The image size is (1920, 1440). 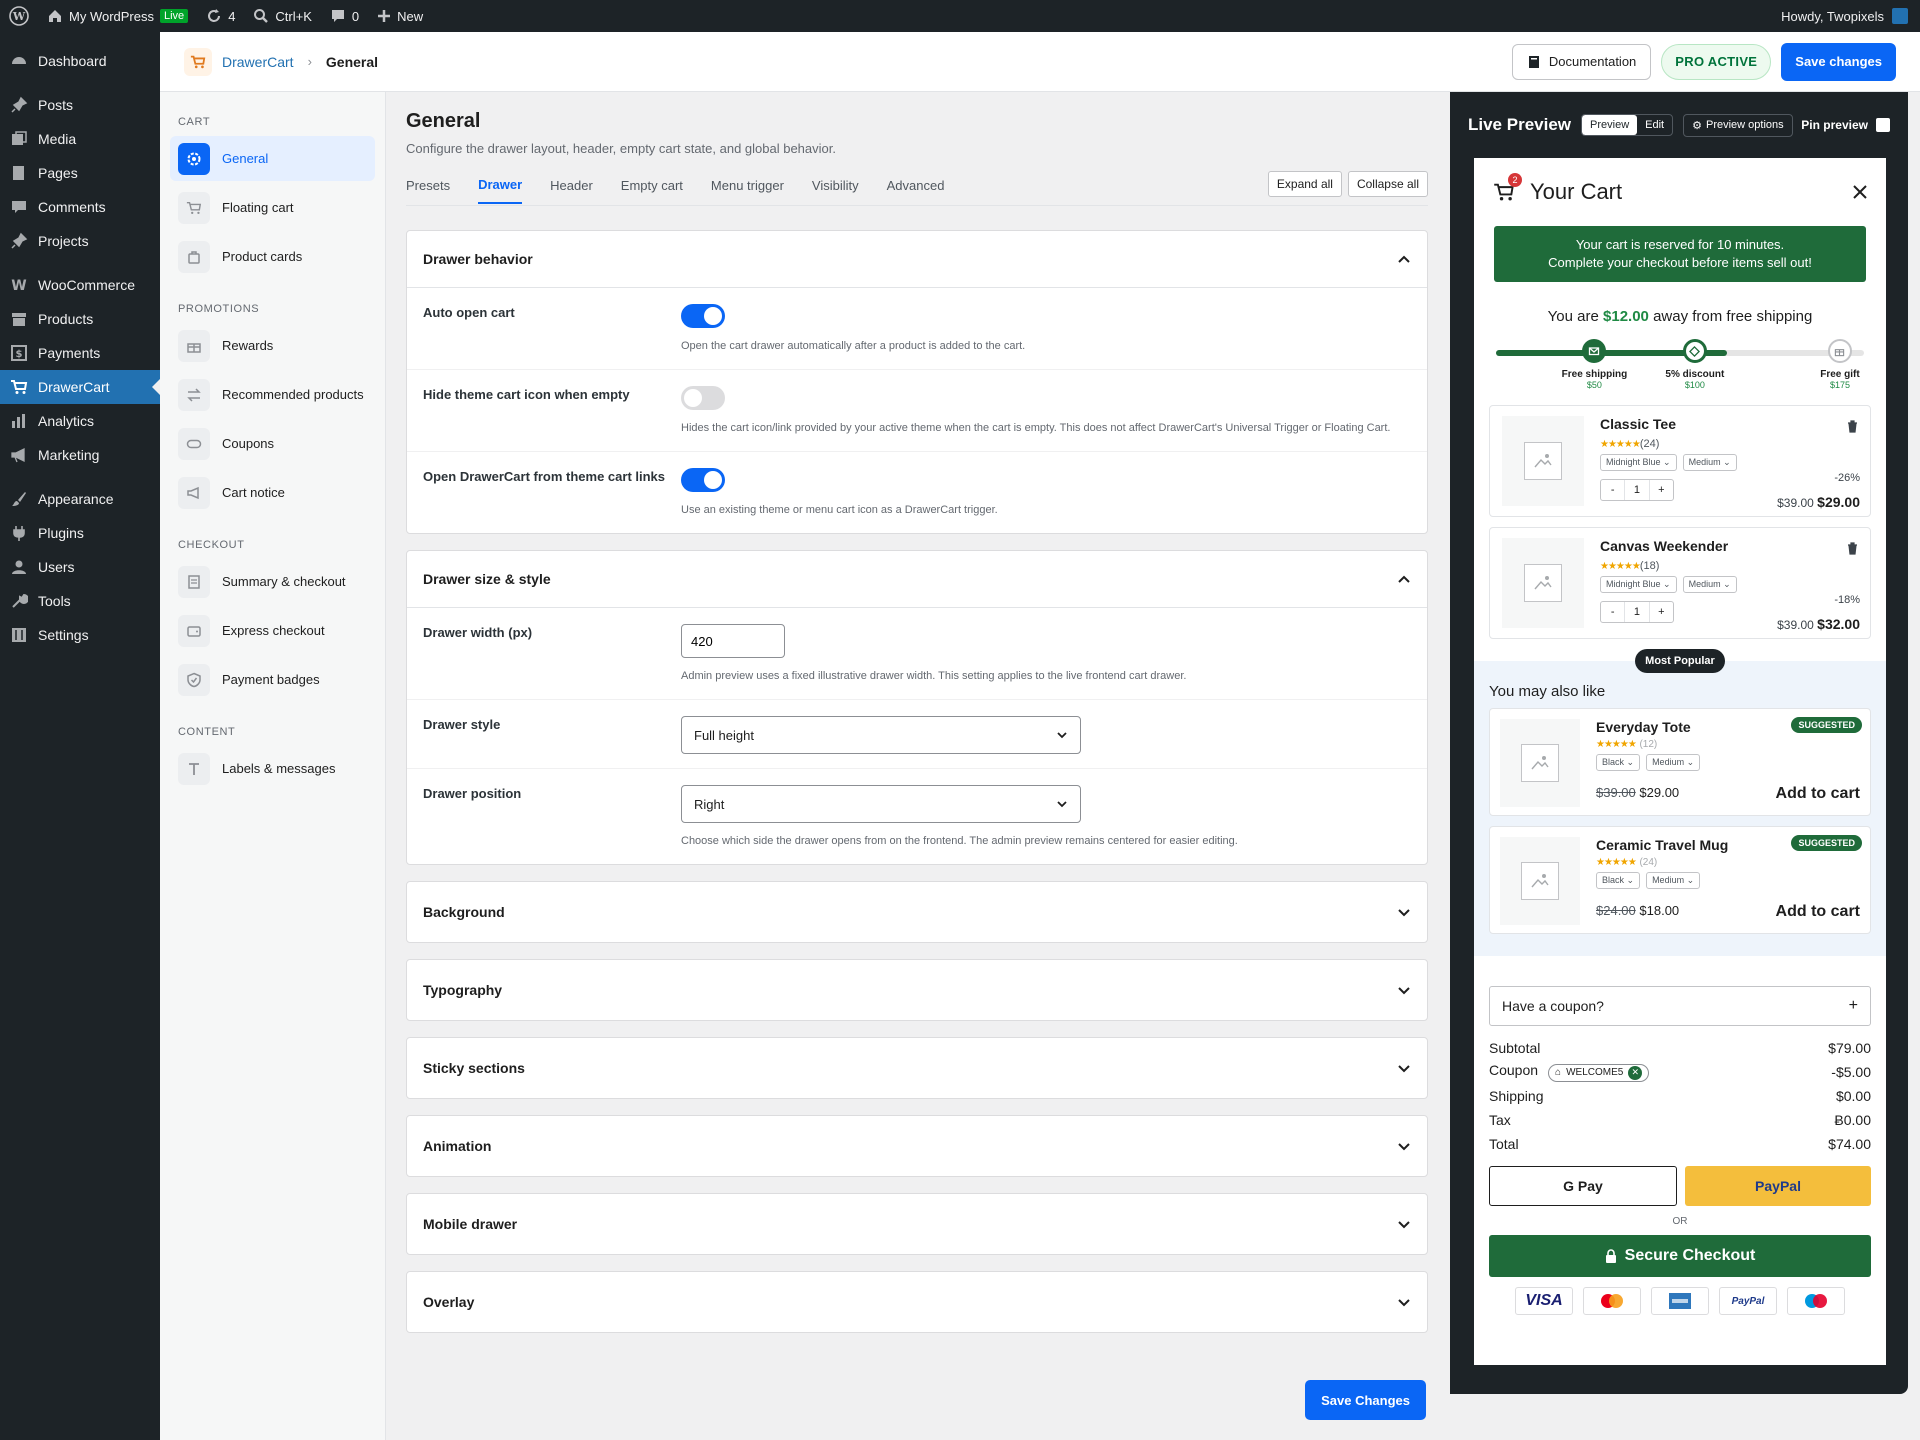 What do you see at coordinates (80, 635) in the screenshot?
I see `sidebar-item-settings: Settings` at bounding box center [80, 635].